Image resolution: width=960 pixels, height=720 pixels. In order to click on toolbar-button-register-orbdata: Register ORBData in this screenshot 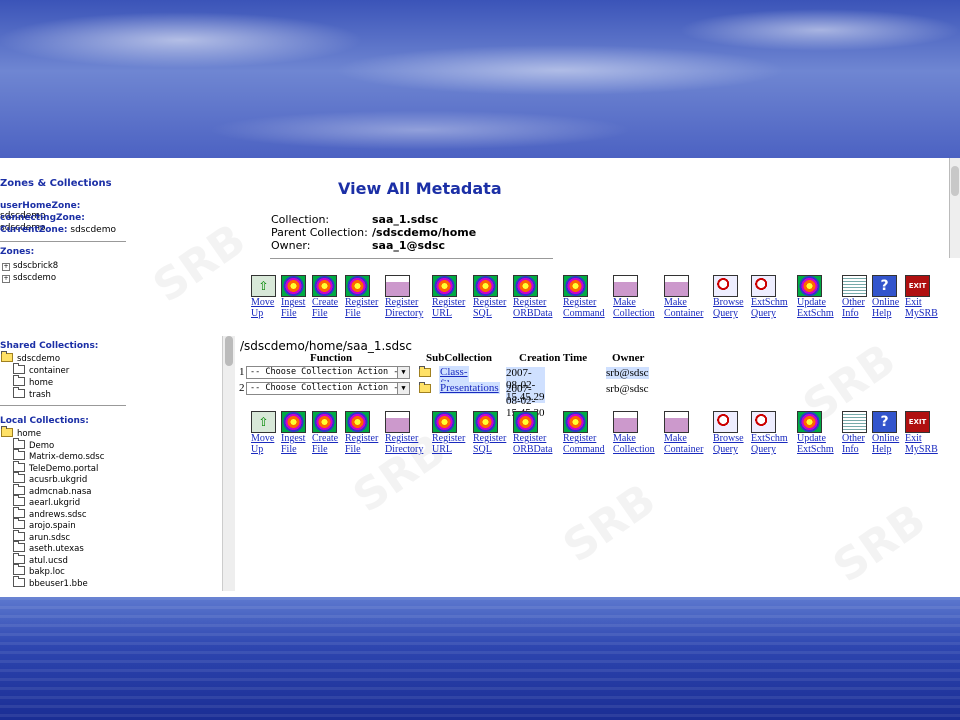, I will do `click(532, 297)`.